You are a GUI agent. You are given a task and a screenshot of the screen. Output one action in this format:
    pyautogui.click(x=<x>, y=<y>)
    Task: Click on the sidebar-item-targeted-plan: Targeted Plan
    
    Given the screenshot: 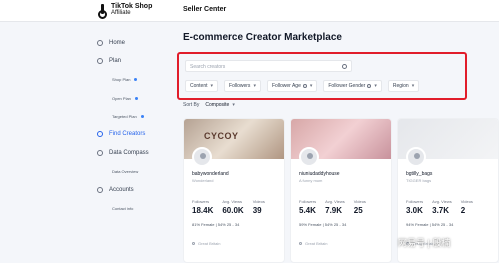 What is the action you would take?
    pyautogui.click(x=128, y=116)
    